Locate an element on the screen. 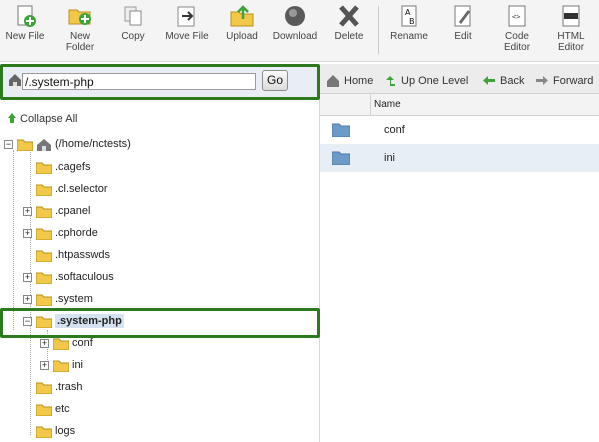 Image resolution: width=599 pixels, height=442 pixels. tree-connector is located at coordinates (13, 240).